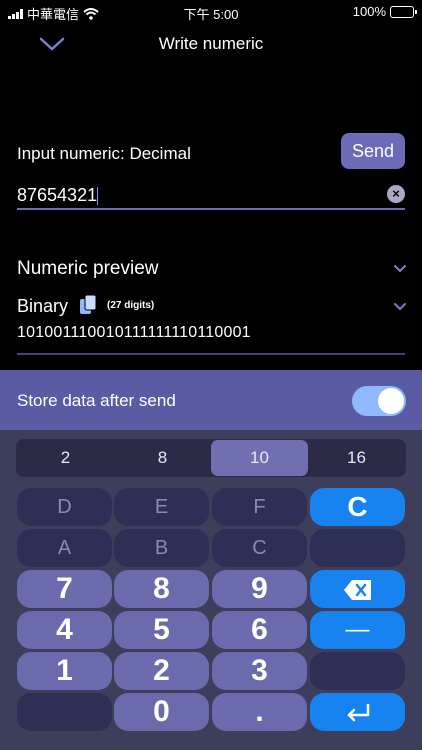 This screenshot has width=422, height=750. What do you see at coordinates (104, 153) in the screenshot?
I see `input-label: Input numeric: Decimal` at bounding box center [104, 153].